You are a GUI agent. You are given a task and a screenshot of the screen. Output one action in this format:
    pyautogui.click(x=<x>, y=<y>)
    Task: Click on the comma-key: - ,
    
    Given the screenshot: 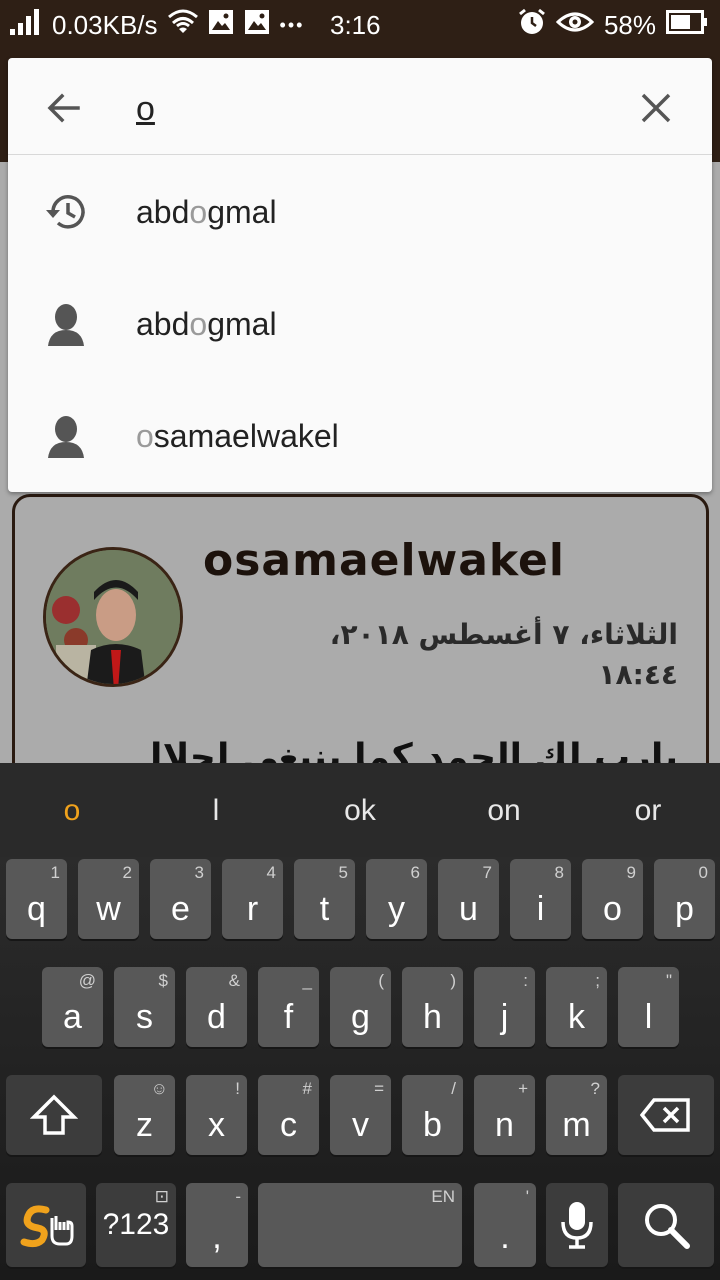 What is the action you would take?
    pyautogui.click(x=217, y=1225)
    